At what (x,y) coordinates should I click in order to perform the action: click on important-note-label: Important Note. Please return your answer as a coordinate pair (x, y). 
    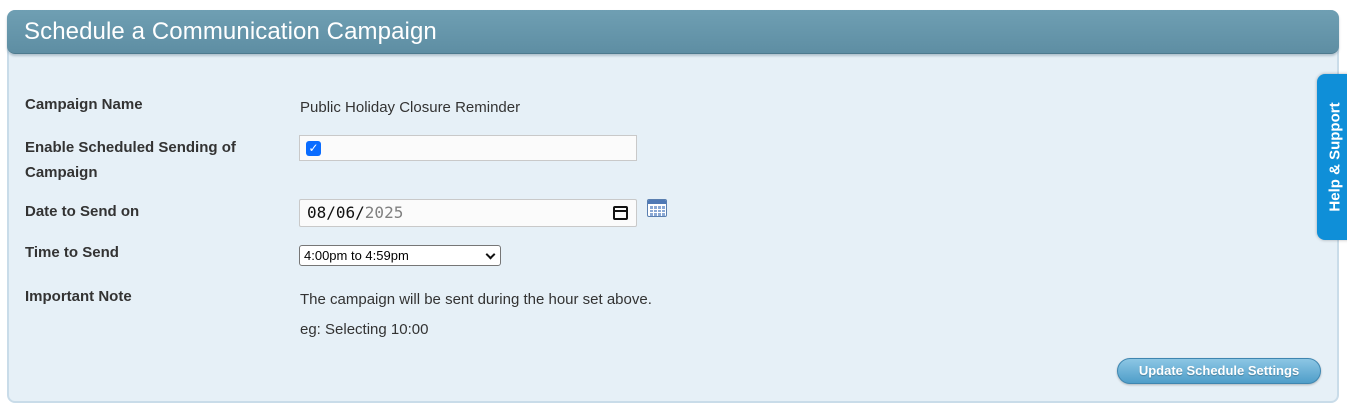
    Looking at the image, I should click on (78, 296).